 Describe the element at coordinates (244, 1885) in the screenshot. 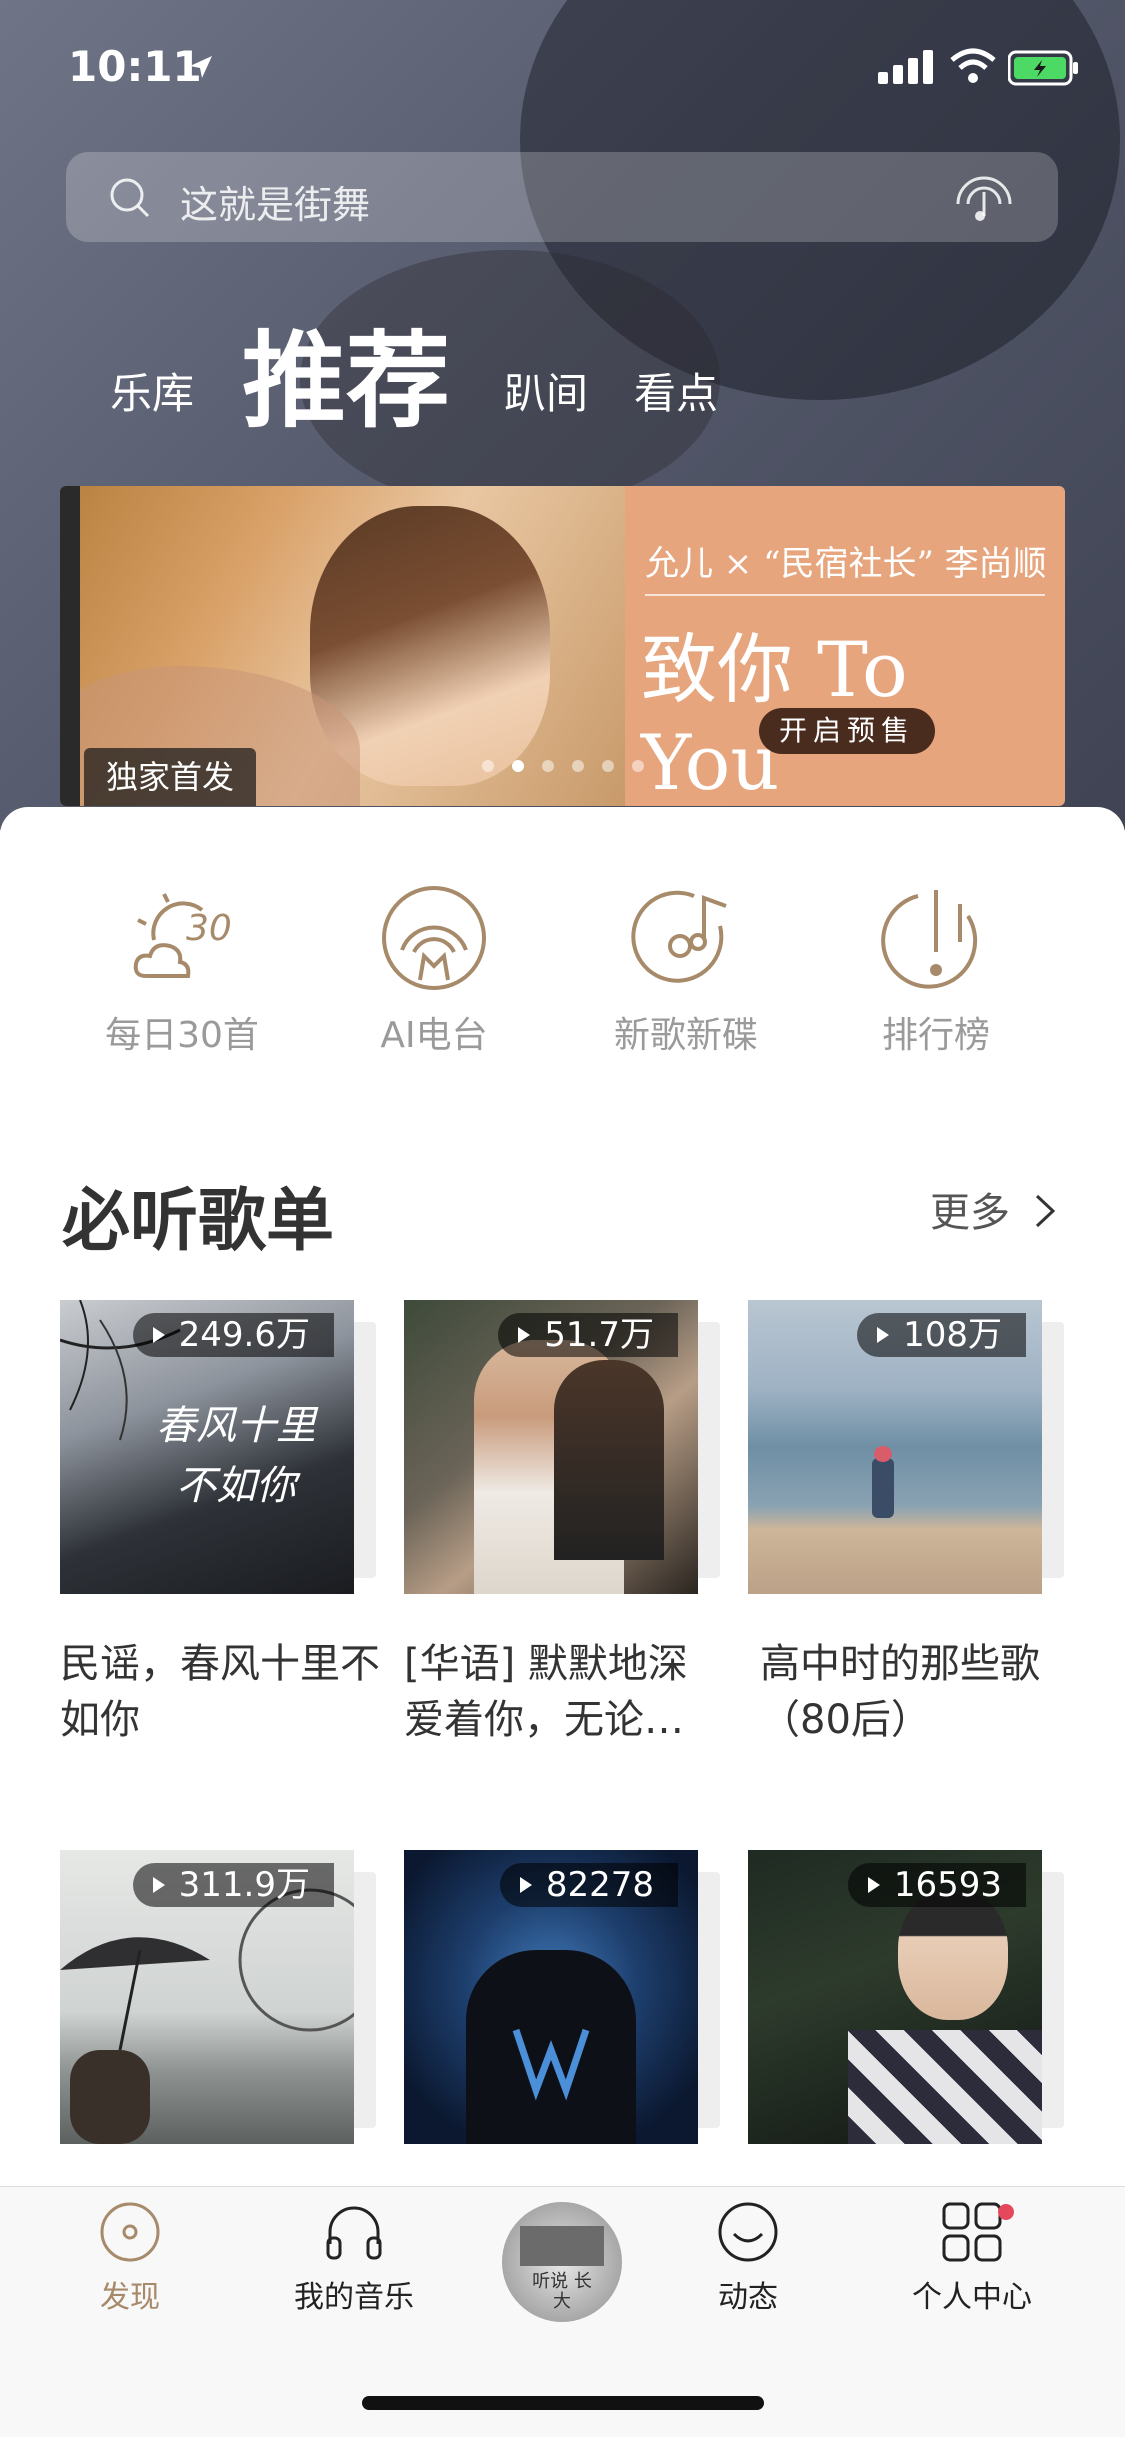

I see `play-count-text: 311.9万` at that location.